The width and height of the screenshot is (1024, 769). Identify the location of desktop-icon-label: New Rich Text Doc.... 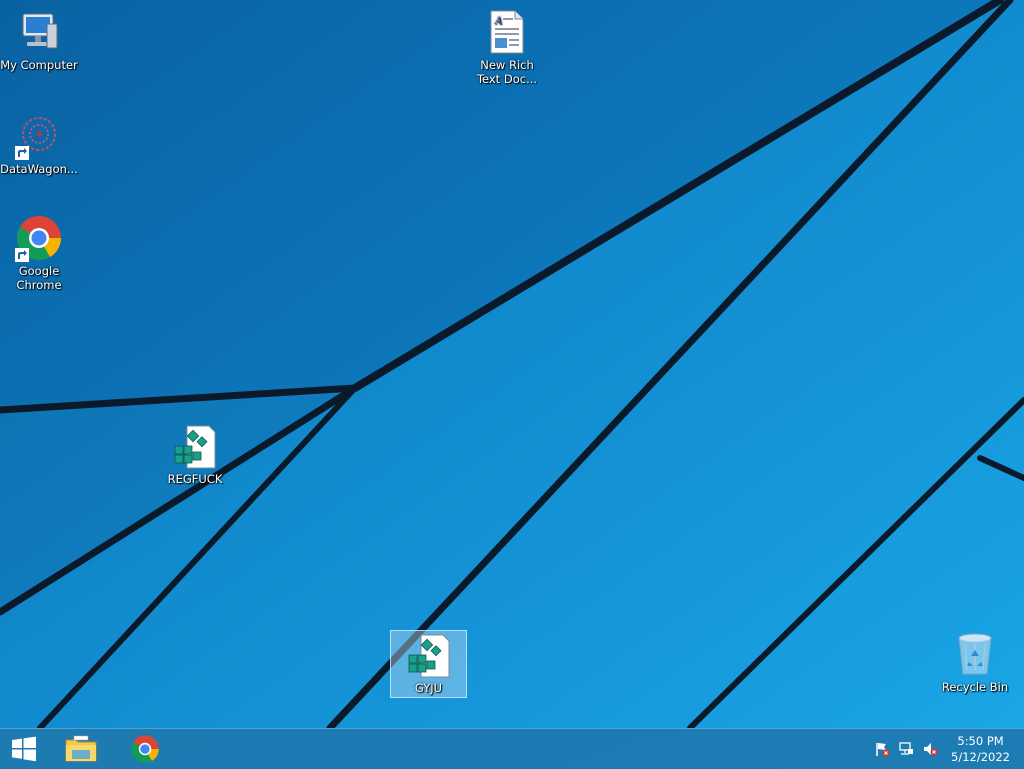
(507, 72).